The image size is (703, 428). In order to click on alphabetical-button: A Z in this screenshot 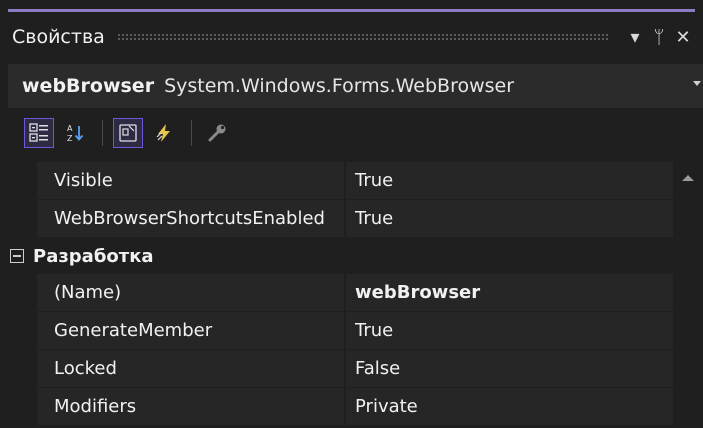, I will do `click(75, 133)`.